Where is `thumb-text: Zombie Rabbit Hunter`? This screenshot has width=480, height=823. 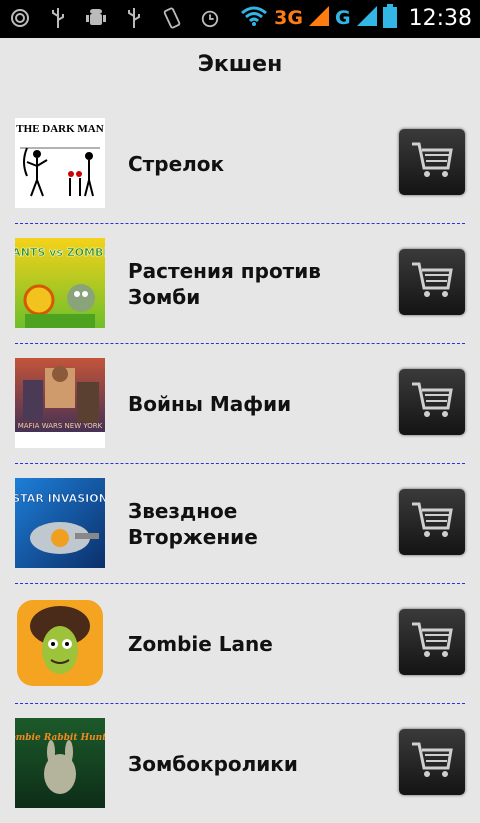
thumb-text: Zombie Rabbit Hunter is located at coordinates (60, 738).